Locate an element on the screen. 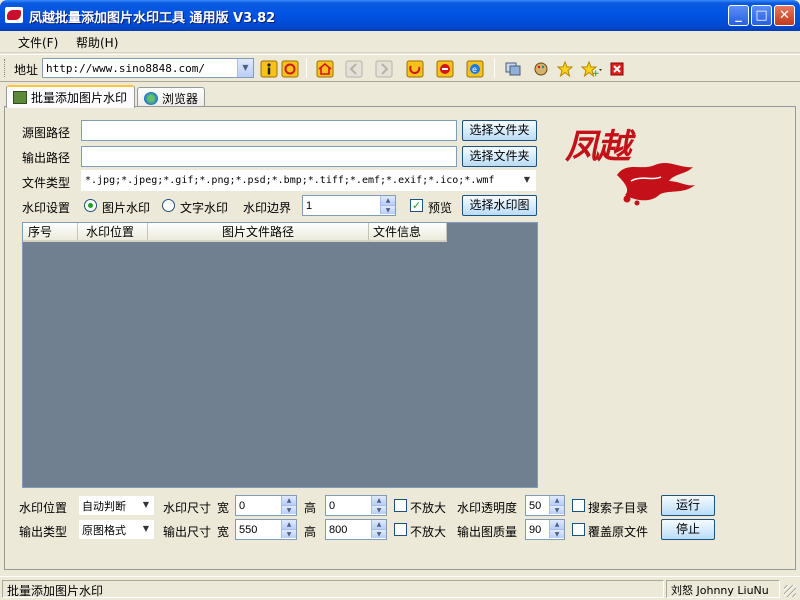 This screenshot has height=600, width=800. out-width-spinner: ▲▼ is located at coordinates (266, 529).